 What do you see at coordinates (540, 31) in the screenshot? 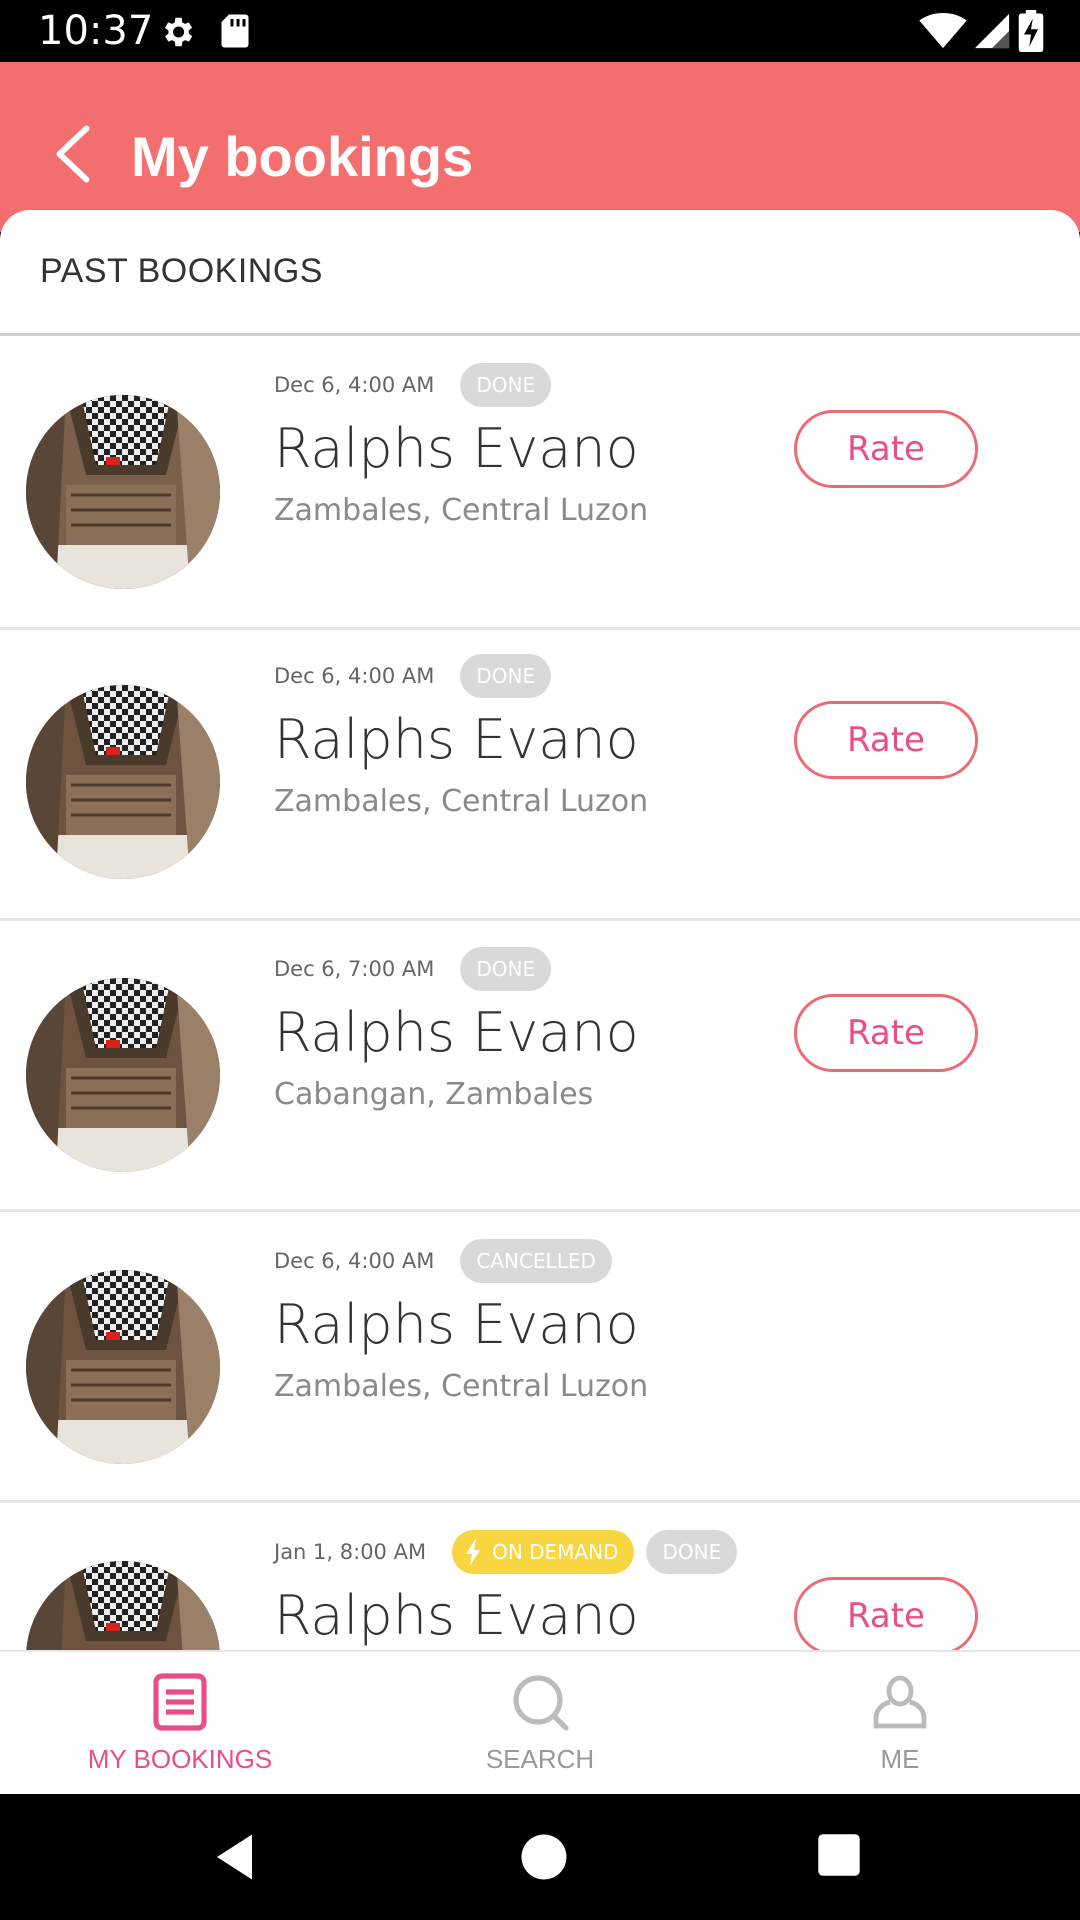
I see `status-bar: 10:37` at bounding box center [540, 31].